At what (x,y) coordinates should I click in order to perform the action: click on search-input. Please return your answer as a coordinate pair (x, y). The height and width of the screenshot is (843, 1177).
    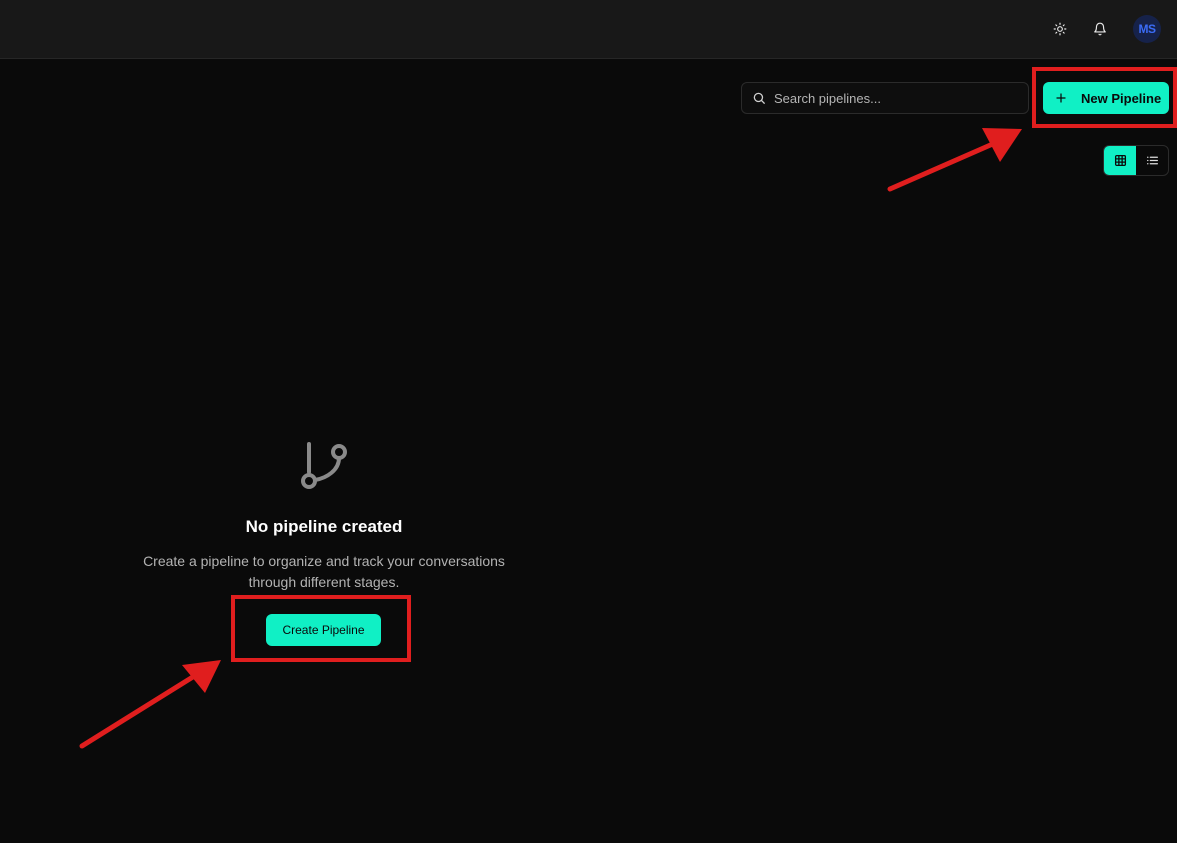
    Looking at the image, I should click on (894, 98).